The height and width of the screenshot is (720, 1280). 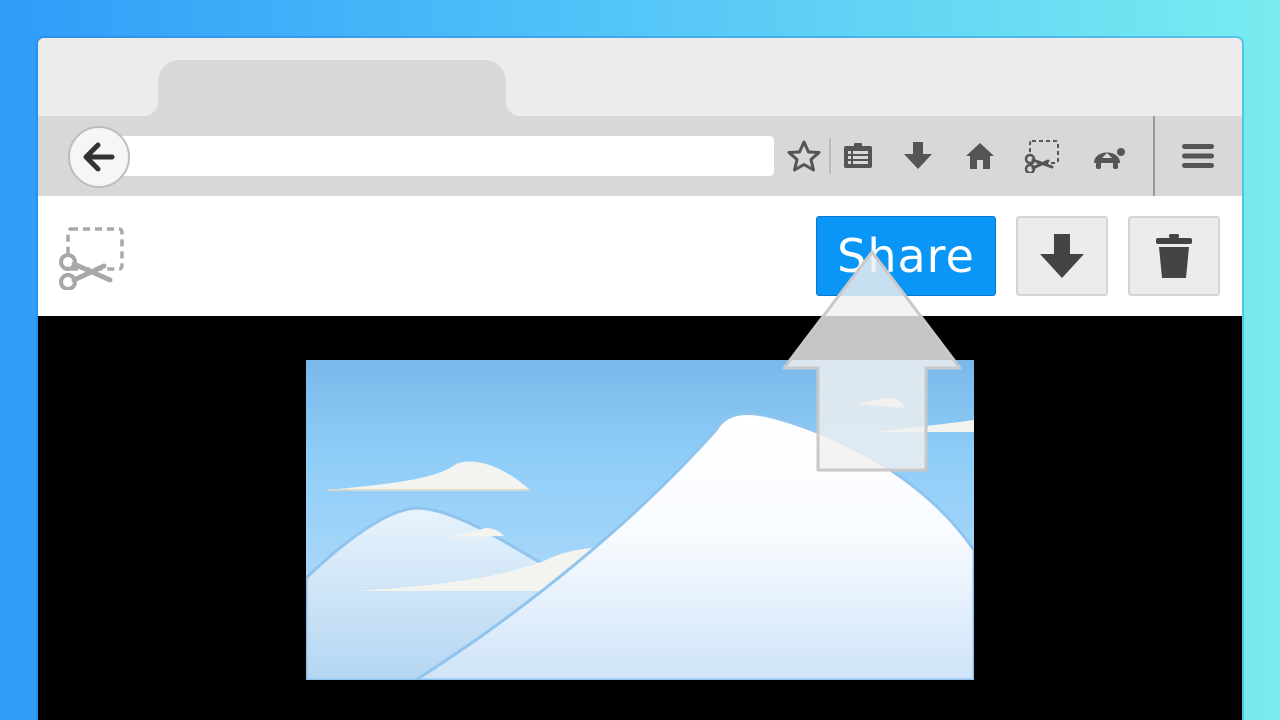 I want to click on navigation-bar, so click(x=640, y=156).